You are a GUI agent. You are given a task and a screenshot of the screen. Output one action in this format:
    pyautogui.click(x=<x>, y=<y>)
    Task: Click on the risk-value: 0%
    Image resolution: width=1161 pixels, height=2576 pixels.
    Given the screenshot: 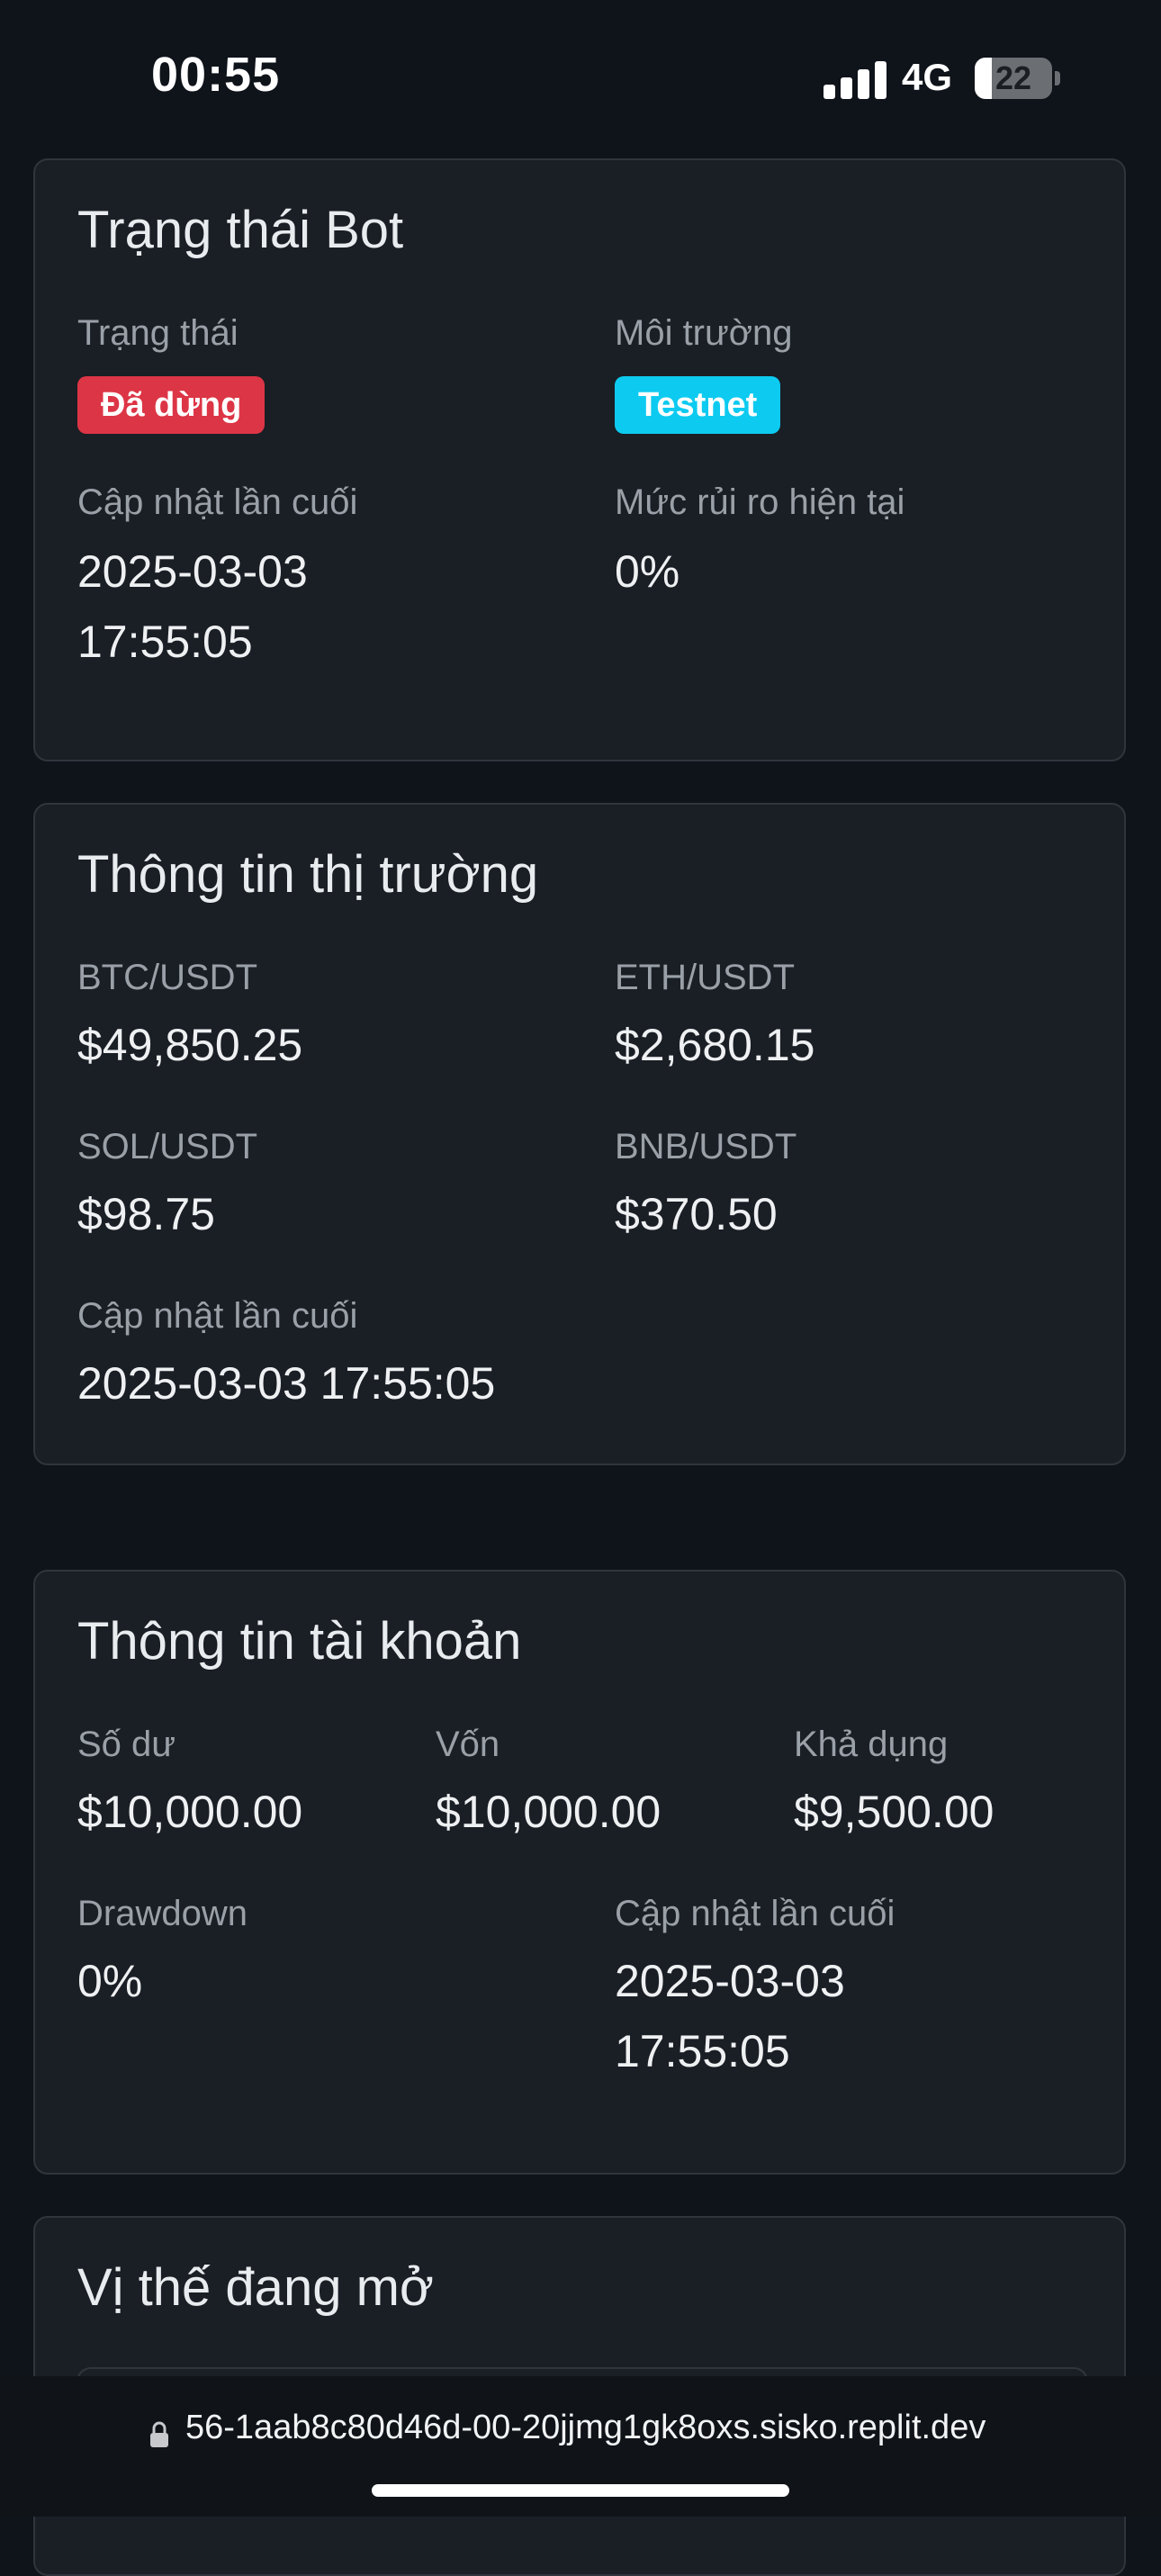 What is the action you would take?
    pyautogui.click(x=647, y=571)
    